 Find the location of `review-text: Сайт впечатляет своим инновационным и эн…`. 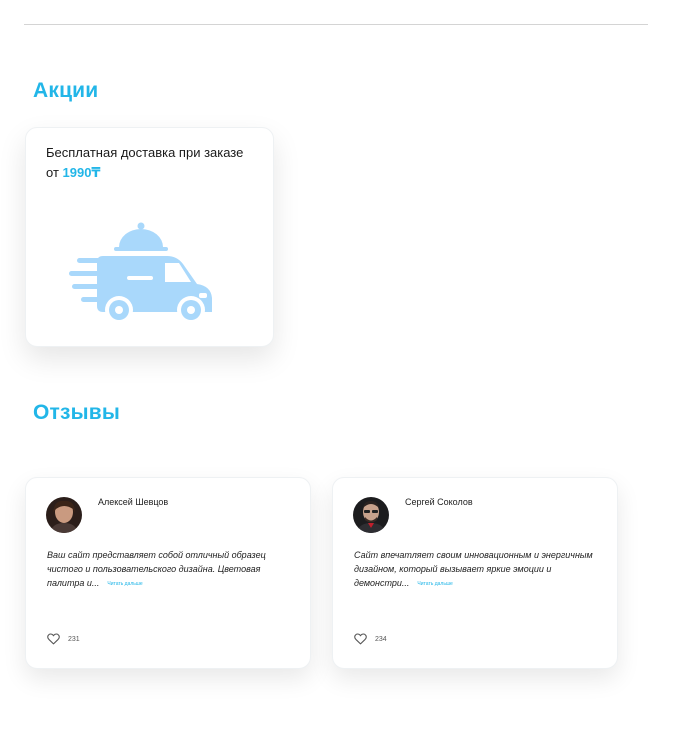

review-text: Сайт впечатляет своим инновационным и эн… is located at coordinates (474, 569).